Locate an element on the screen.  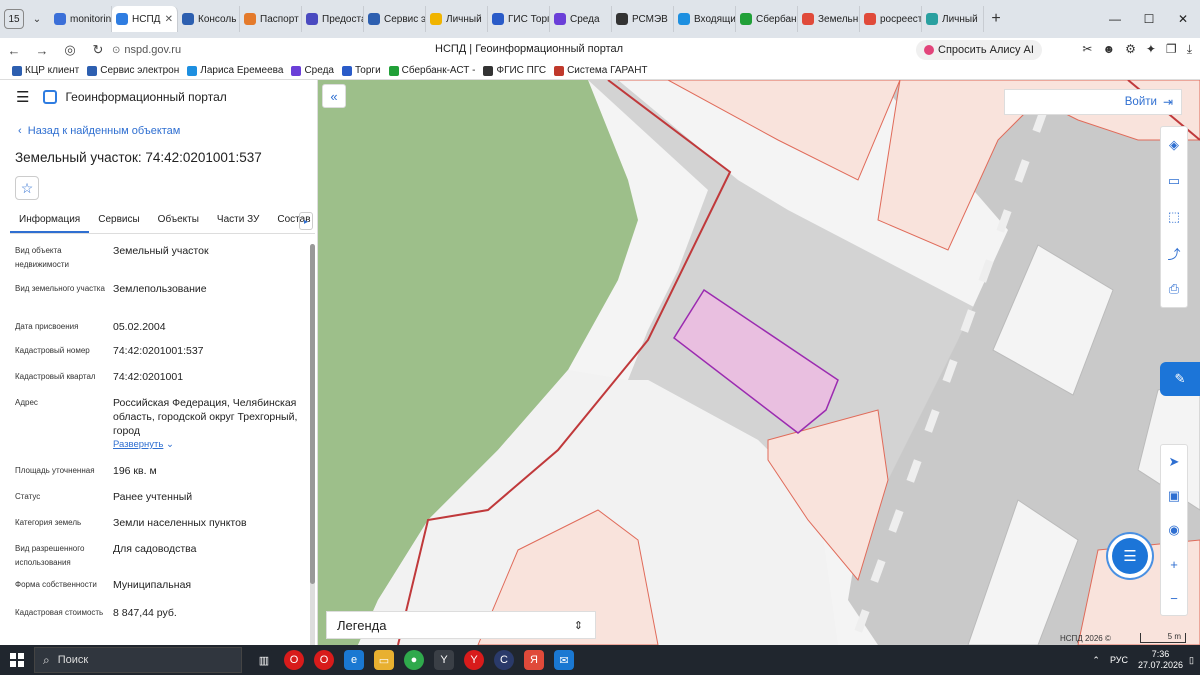
minimap-icon: ▣ is located at coordinates (1174, 496).